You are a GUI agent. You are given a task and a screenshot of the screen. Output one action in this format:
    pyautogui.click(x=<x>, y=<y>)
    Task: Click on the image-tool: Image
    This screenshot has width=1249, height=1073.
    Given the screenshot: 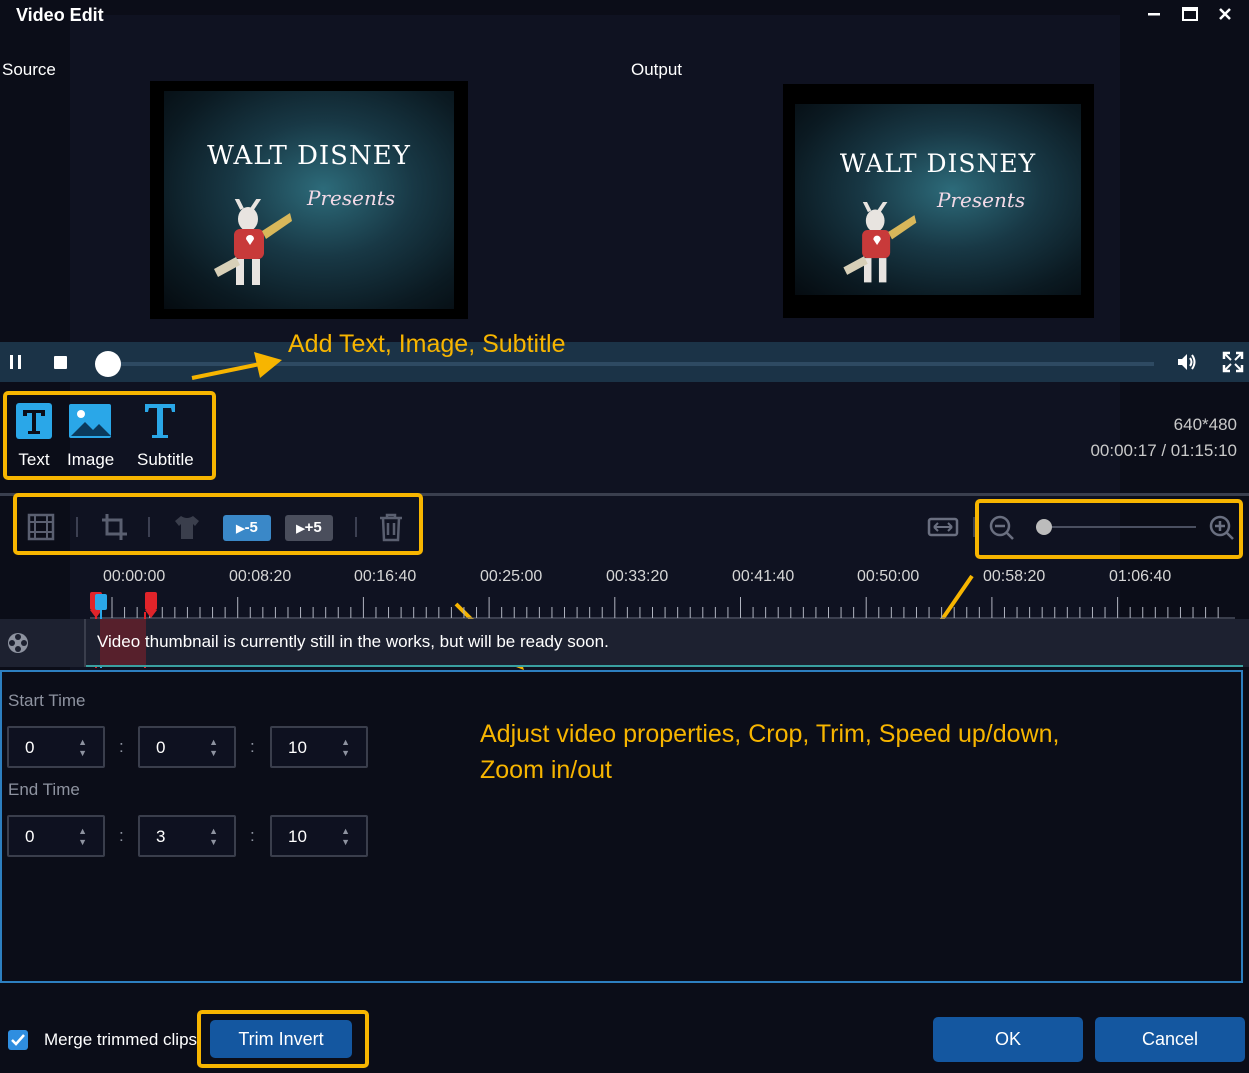 What is the action you would take?
    pyautogui.click(x=91, y=436)
    